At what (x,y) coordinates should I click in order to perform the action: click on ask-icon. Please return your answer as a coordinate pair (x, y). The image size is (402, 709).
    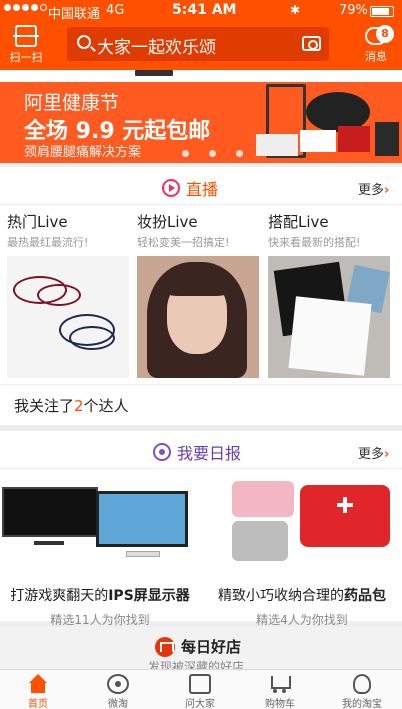
    Looking at the image, I should click on (200, 684).